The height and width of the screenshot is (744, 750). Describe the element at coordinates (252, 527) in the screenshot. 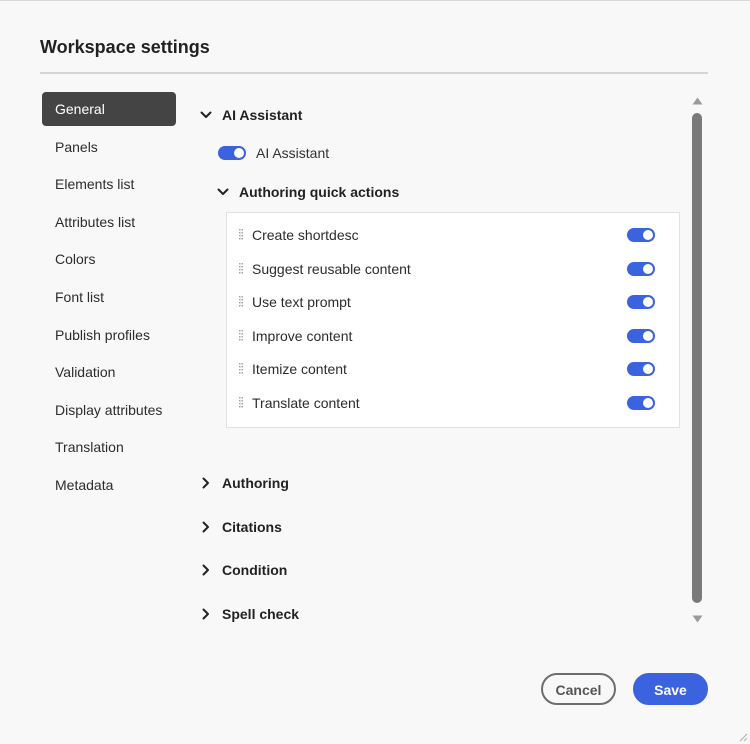

I see `section-title: Citations` at that location.